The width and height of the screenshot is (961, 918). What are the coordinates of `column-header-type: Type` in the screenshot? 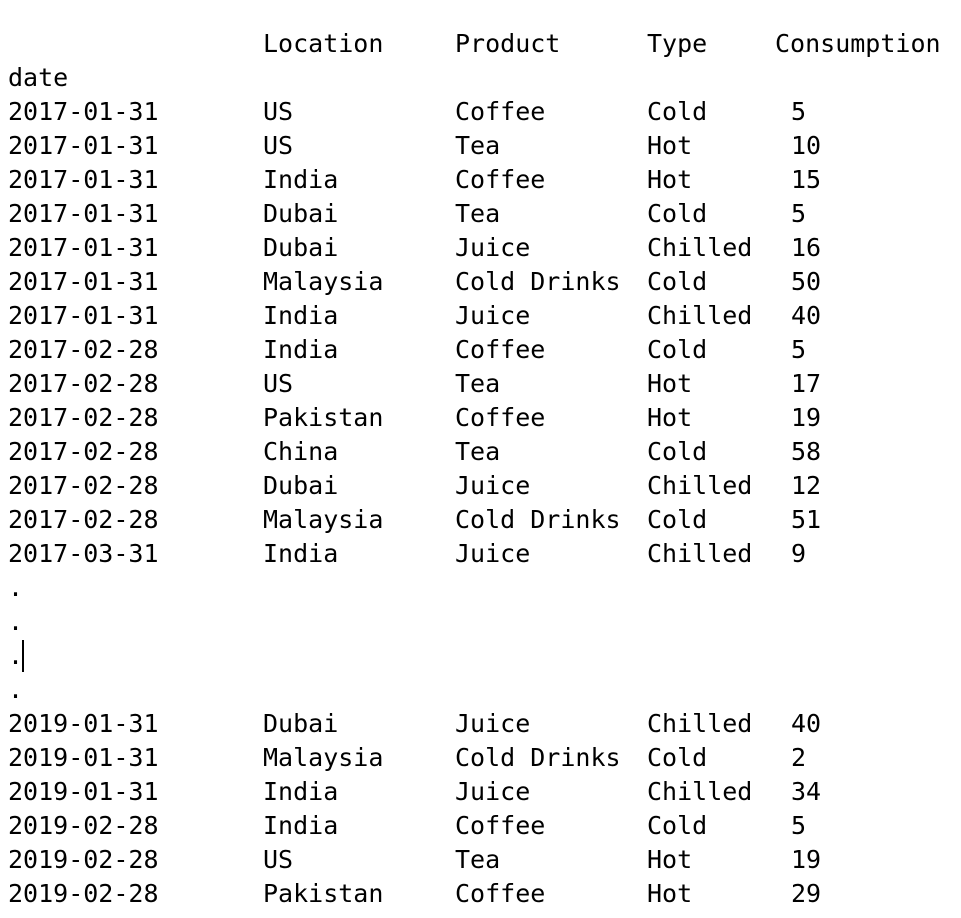 It's located at (677, 43).